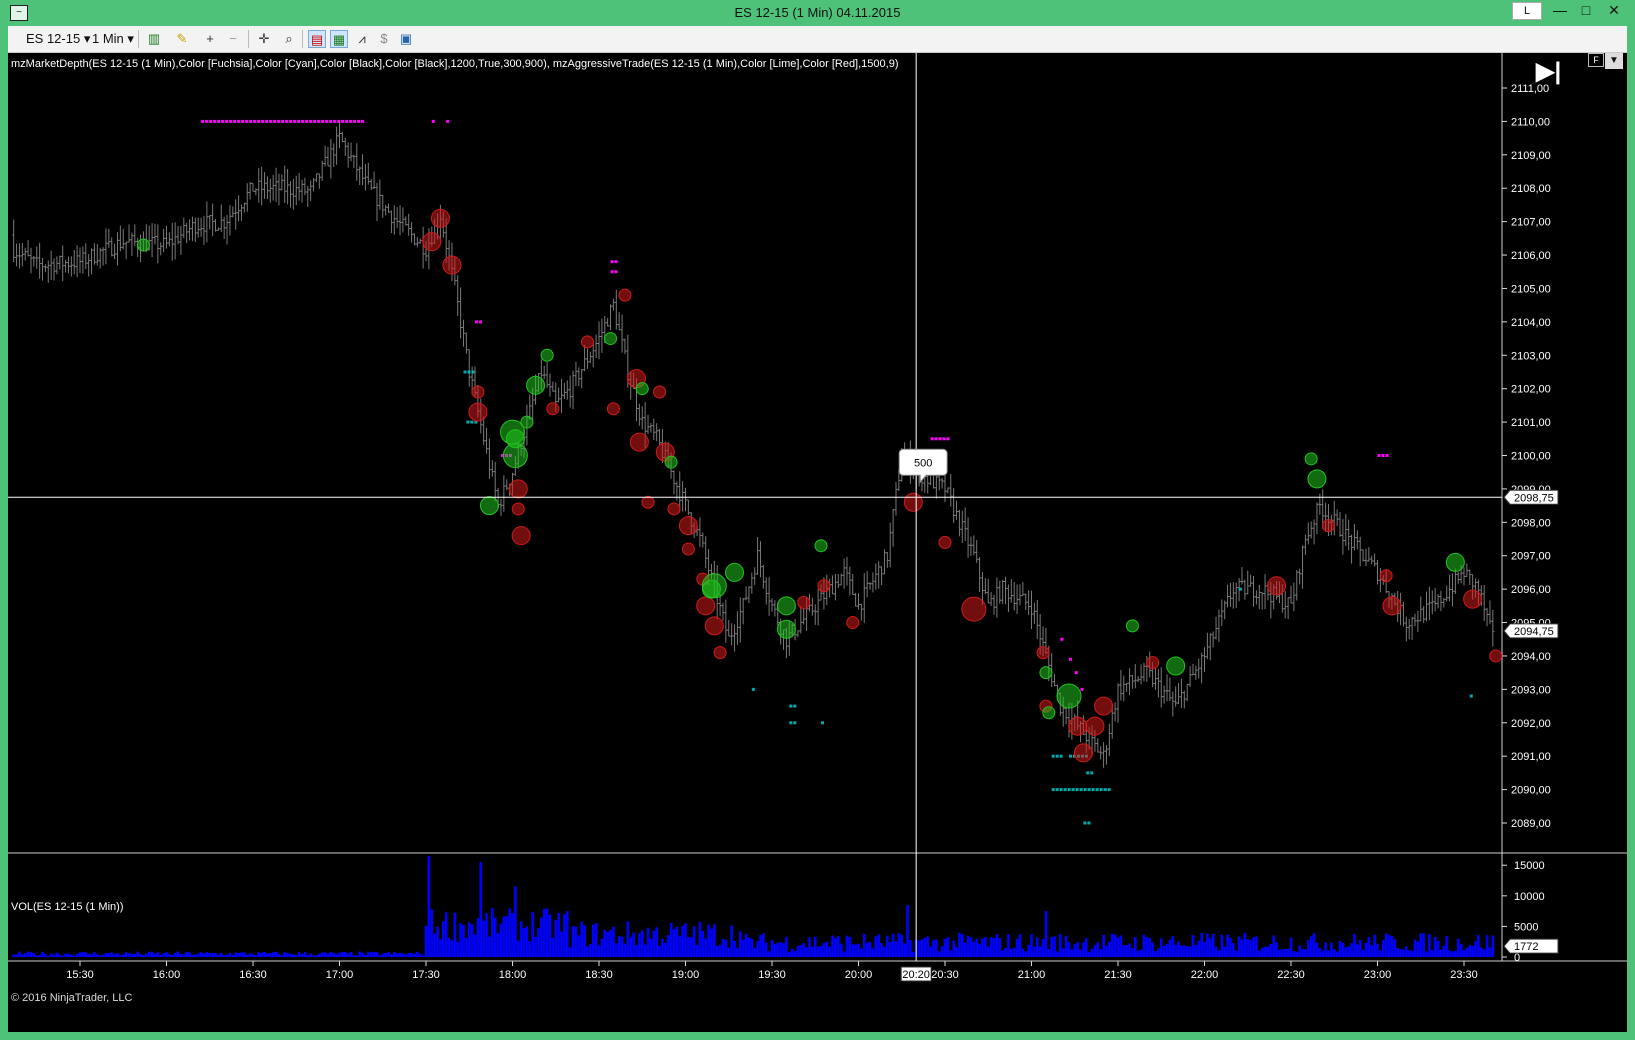 Image resolution: width=1635 pixels, height=1040 pixels. Describe the element at coordinates (599, 975) in the screenshot. I see `time-tick-label: 18:30` at that location.